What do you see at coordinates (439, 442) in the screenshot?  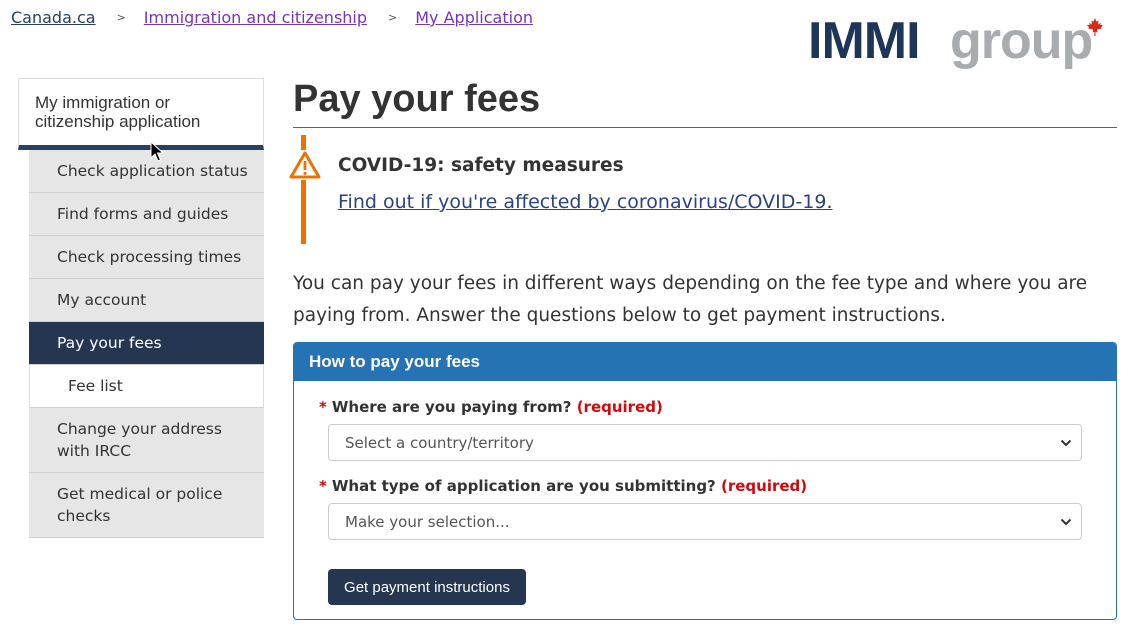 I see `select-value: Select a country/territory` at bounding box center [439, 442].